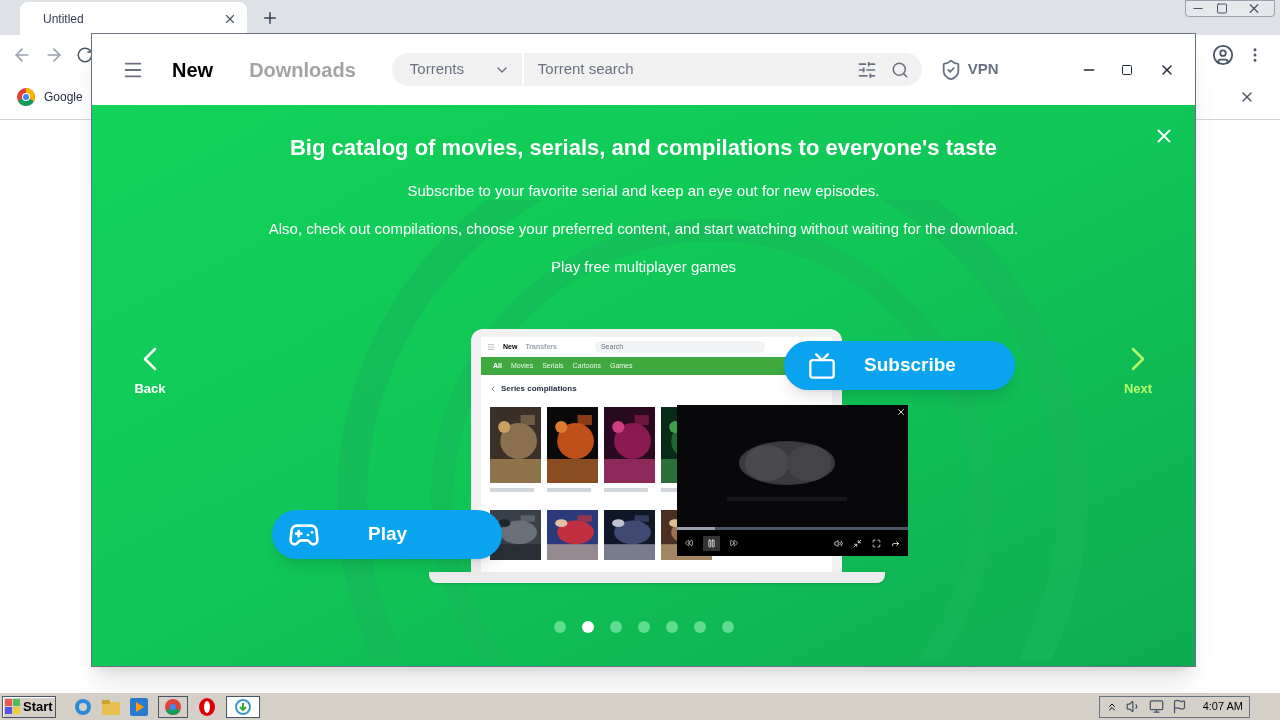 The image size is (1280, 720). What do you see at coordinates (26, 97) in the screenshot?
I see `globe-logo-icon` at bounding box center [26, 97].